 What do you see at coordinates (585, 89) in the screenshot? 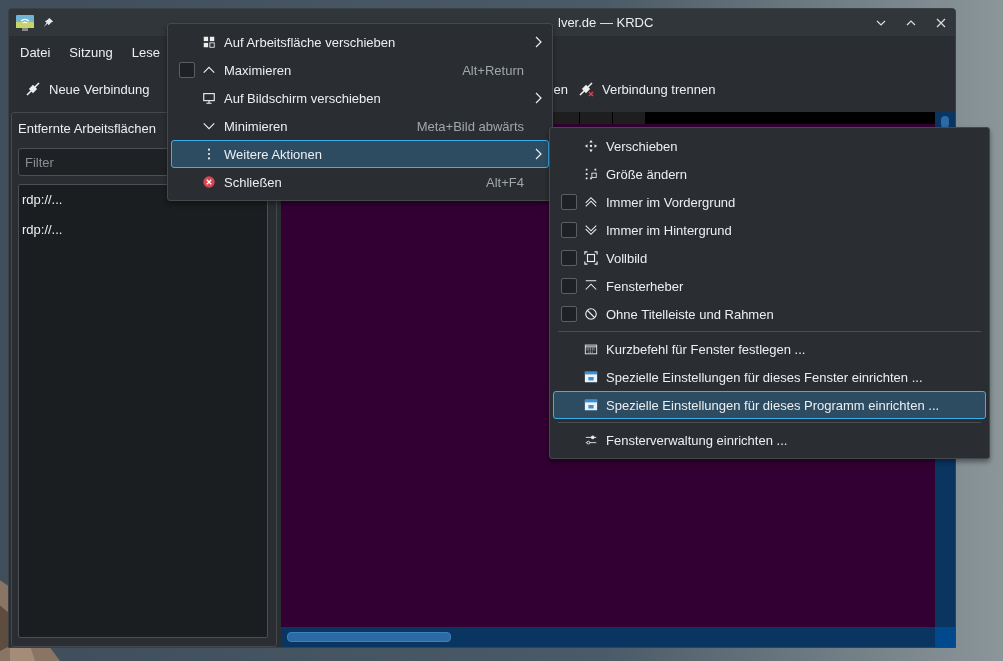
I see `unplug-icon` at bounding box center [585, 89].